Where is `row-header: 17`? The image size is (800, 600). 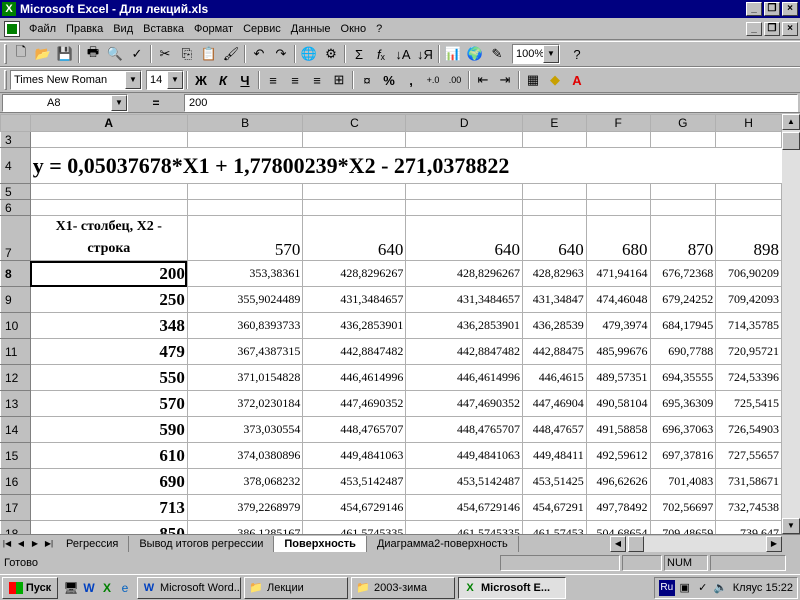 row-header: 17 is located at coordinates (15, 507).